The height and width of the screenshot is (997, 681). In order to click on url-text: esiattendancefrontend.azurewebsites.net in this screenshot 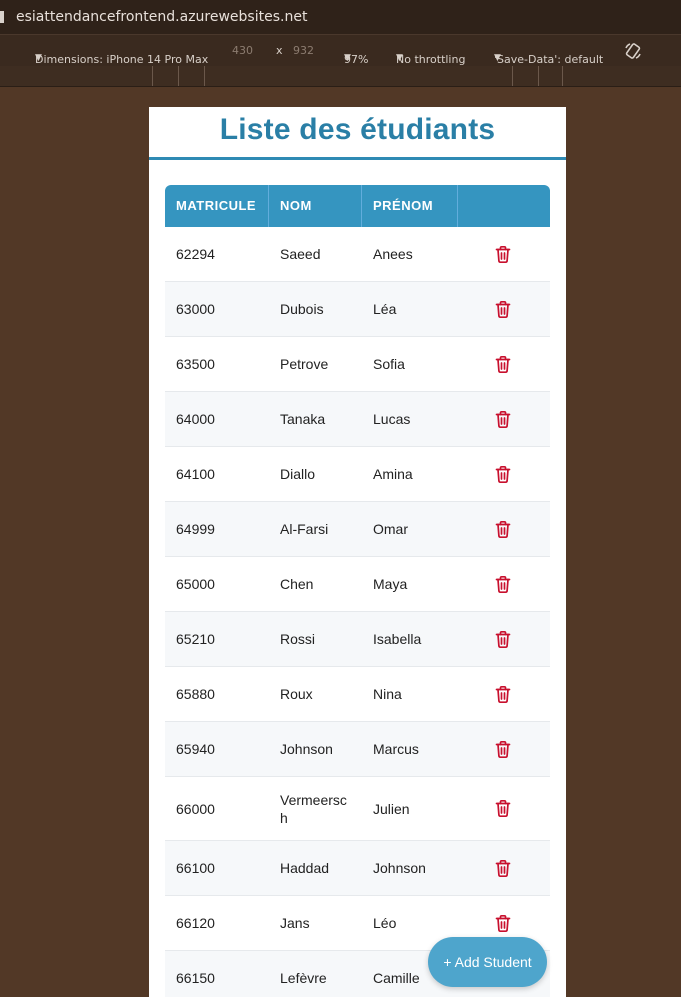, I will do `click(161, 17)`.